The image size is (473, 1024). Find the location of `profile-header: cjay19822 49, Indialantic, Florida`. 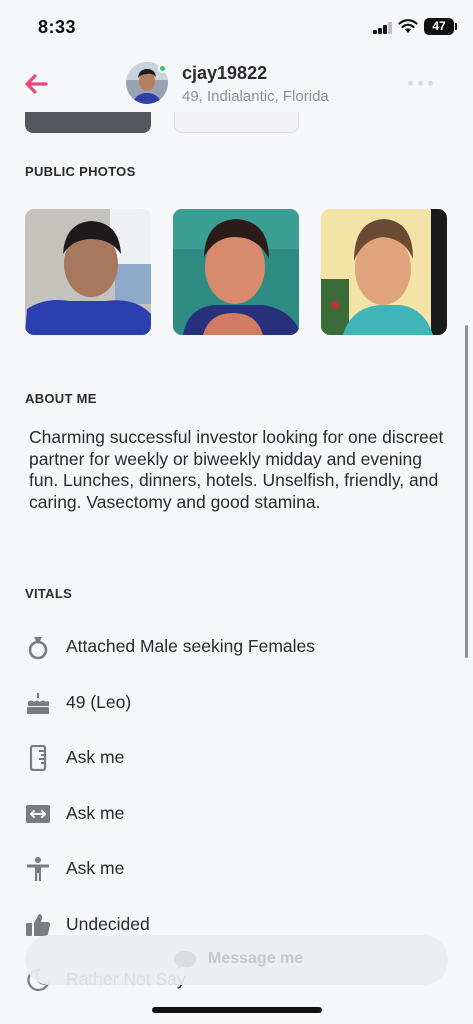

profile-header: cjay19822 49, Indialantic, Florida is located at coordinates (236, 84).